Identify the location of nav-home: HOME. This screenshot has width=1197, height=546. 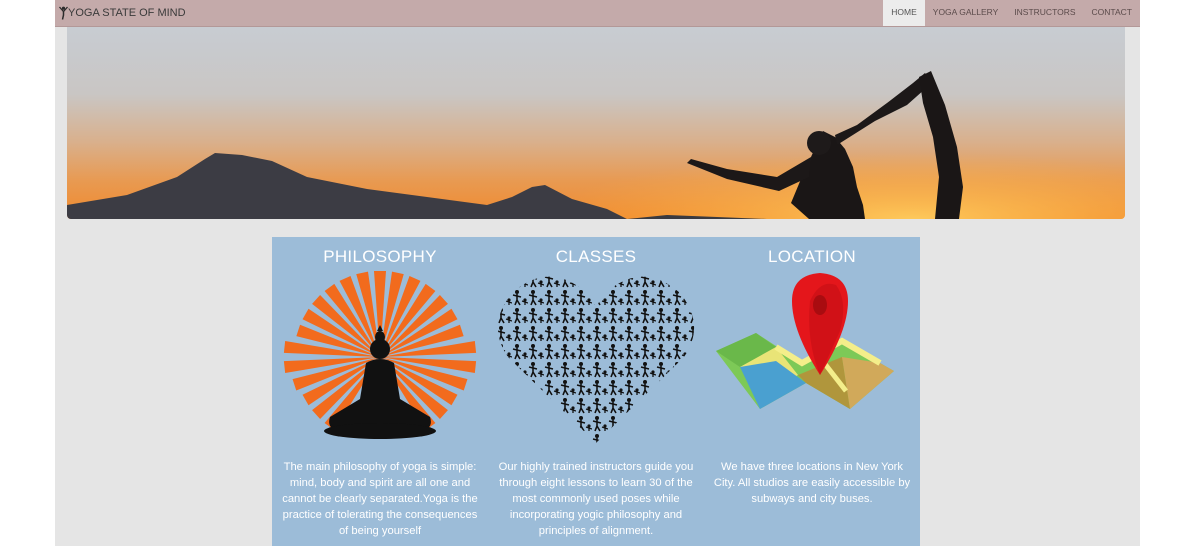
(904, 13).